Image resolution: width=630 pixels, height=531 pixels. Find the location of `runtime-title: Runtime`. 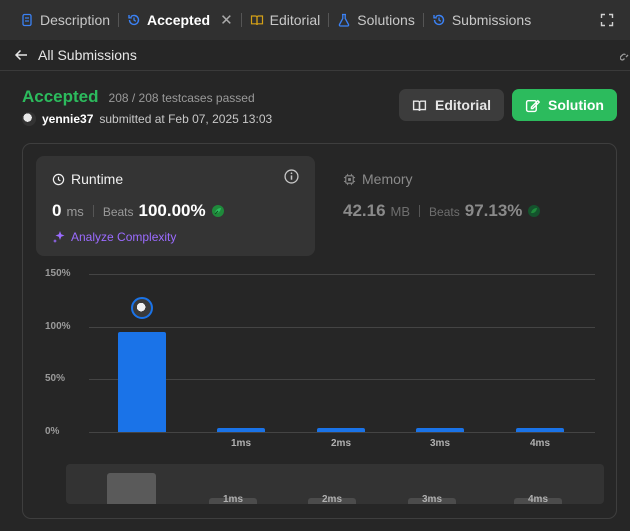

runtime-title: Runtime is located at coordinates (97, 179).